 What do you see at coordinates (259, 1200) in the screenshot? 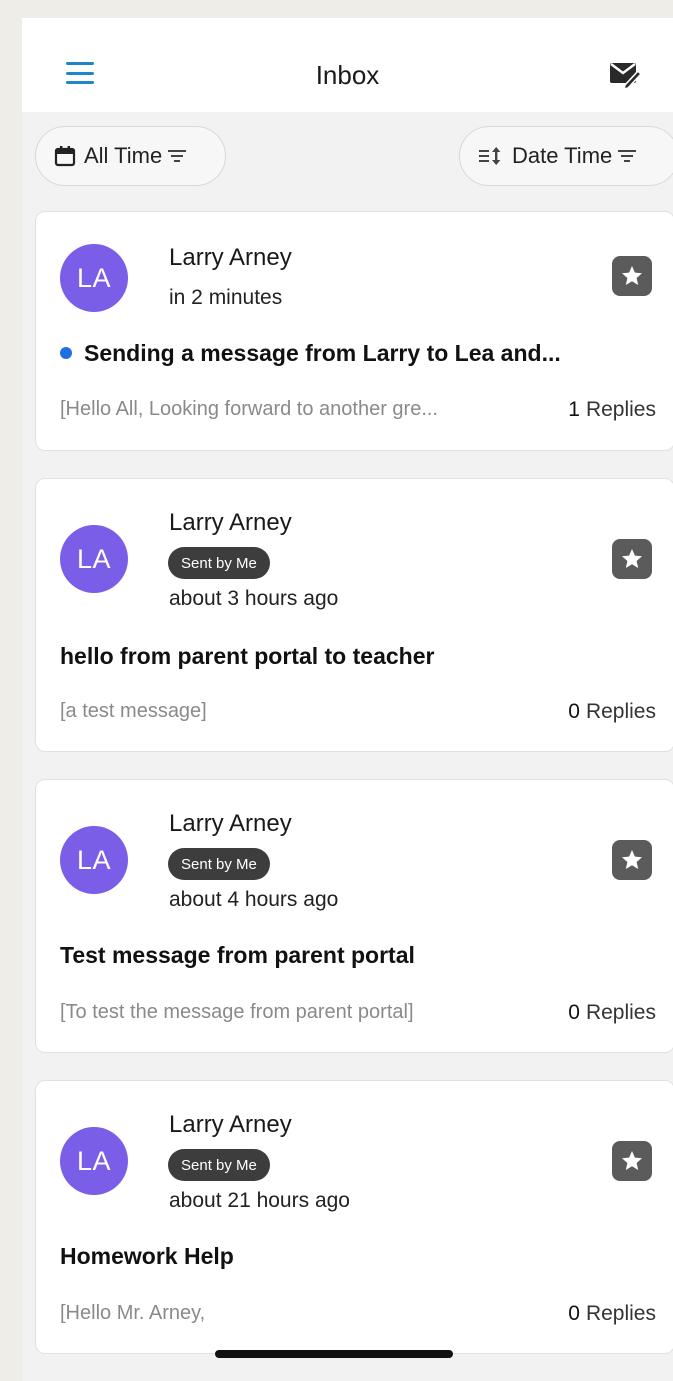
I see `message-time: about 21 hours ago` at bounding box center [259, 1200].